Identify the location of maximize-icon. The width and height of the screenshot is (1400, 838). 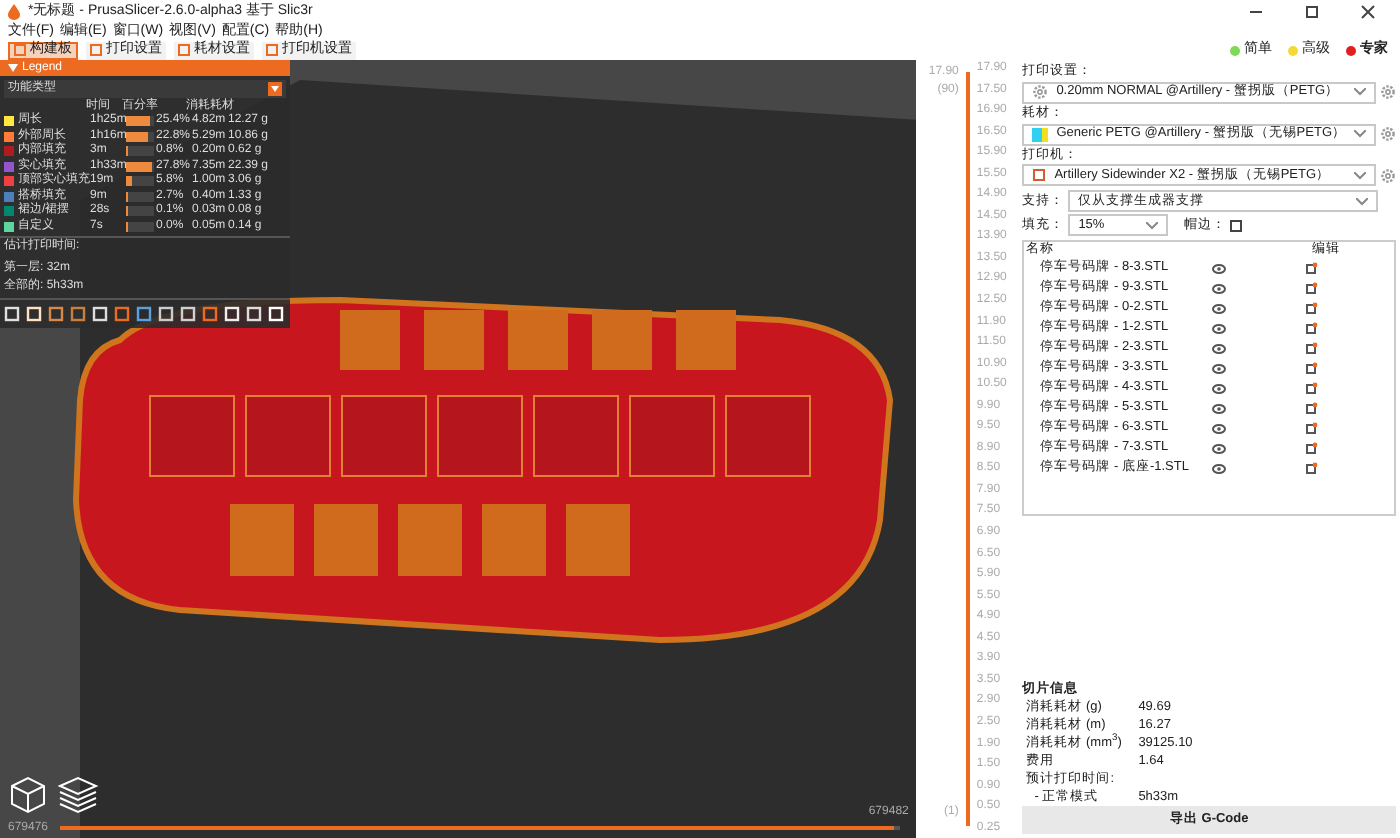
(1312, 12).